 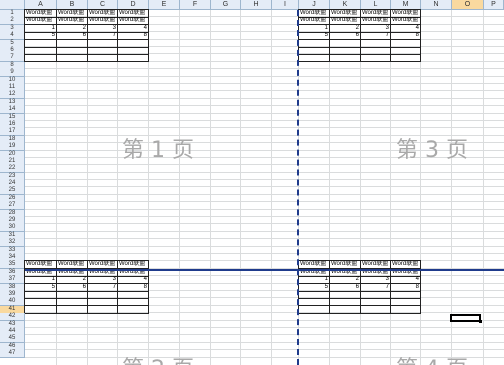 What do you see at coordinates (226, 5) in the screenshot?
I see `column-header-g: G` at bounding box center [226, 5].